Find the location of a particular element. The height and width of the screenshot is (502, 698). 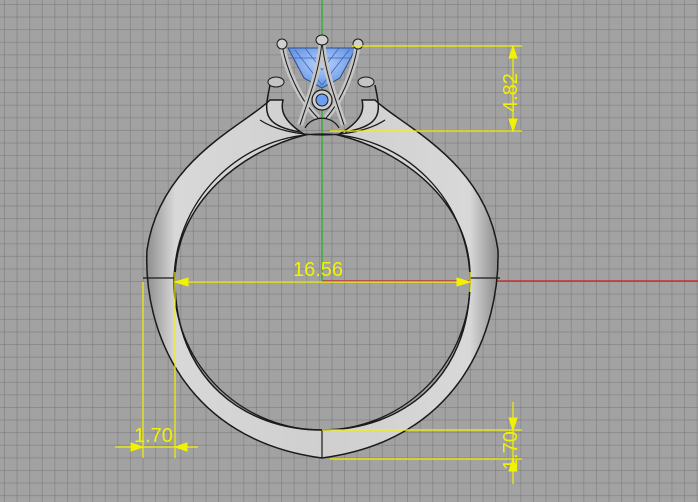

dimension-inner-diameter-label: 16.56 is located at coordinates (318, 270).